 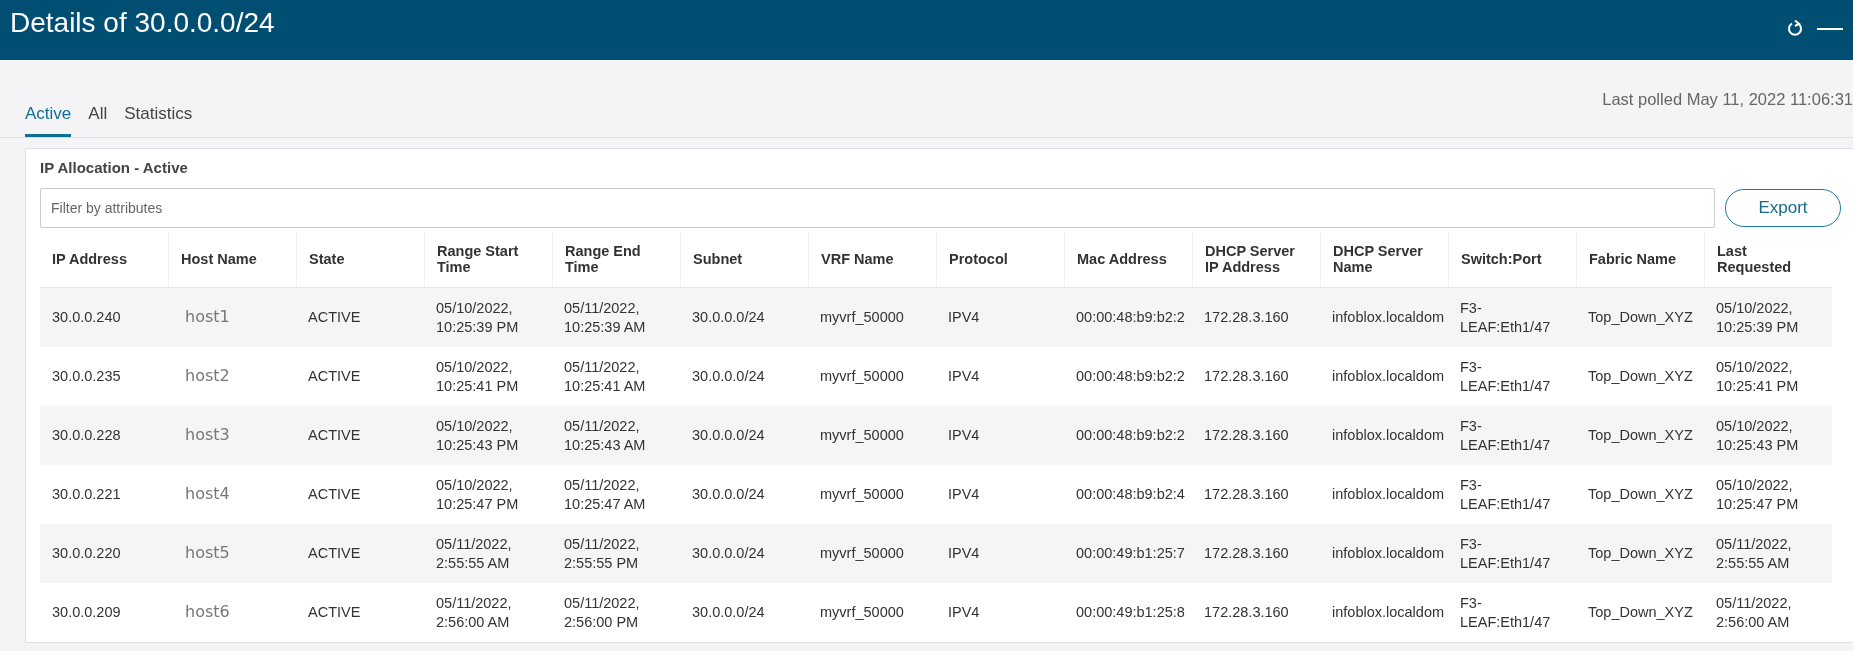 I want to click on host-name-cell: host5, so click(x=232, y=553).